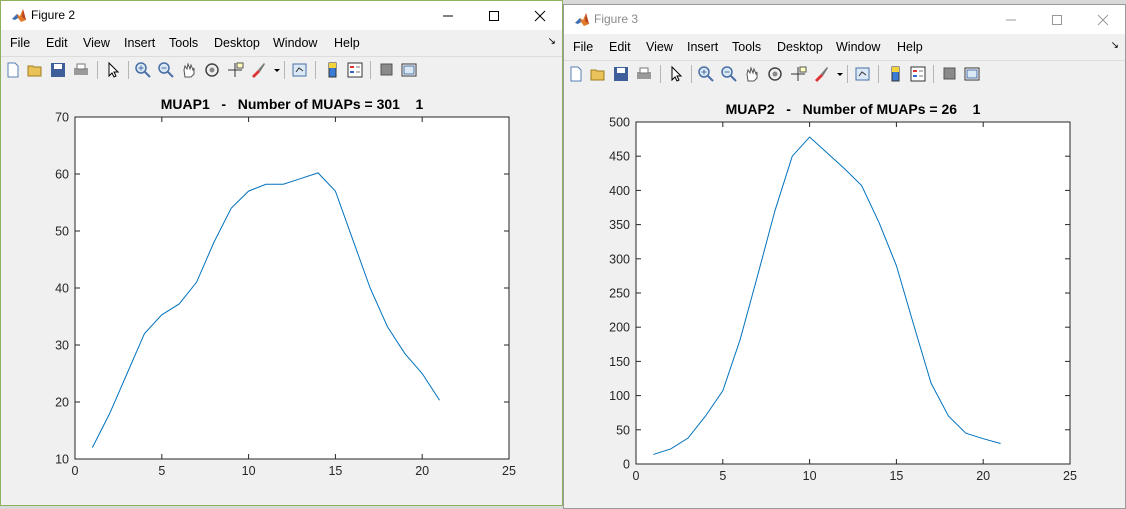 The height and width of the screenshot is (509, 1126). I want to click on y-tick-label: 300, so click(619, 259).